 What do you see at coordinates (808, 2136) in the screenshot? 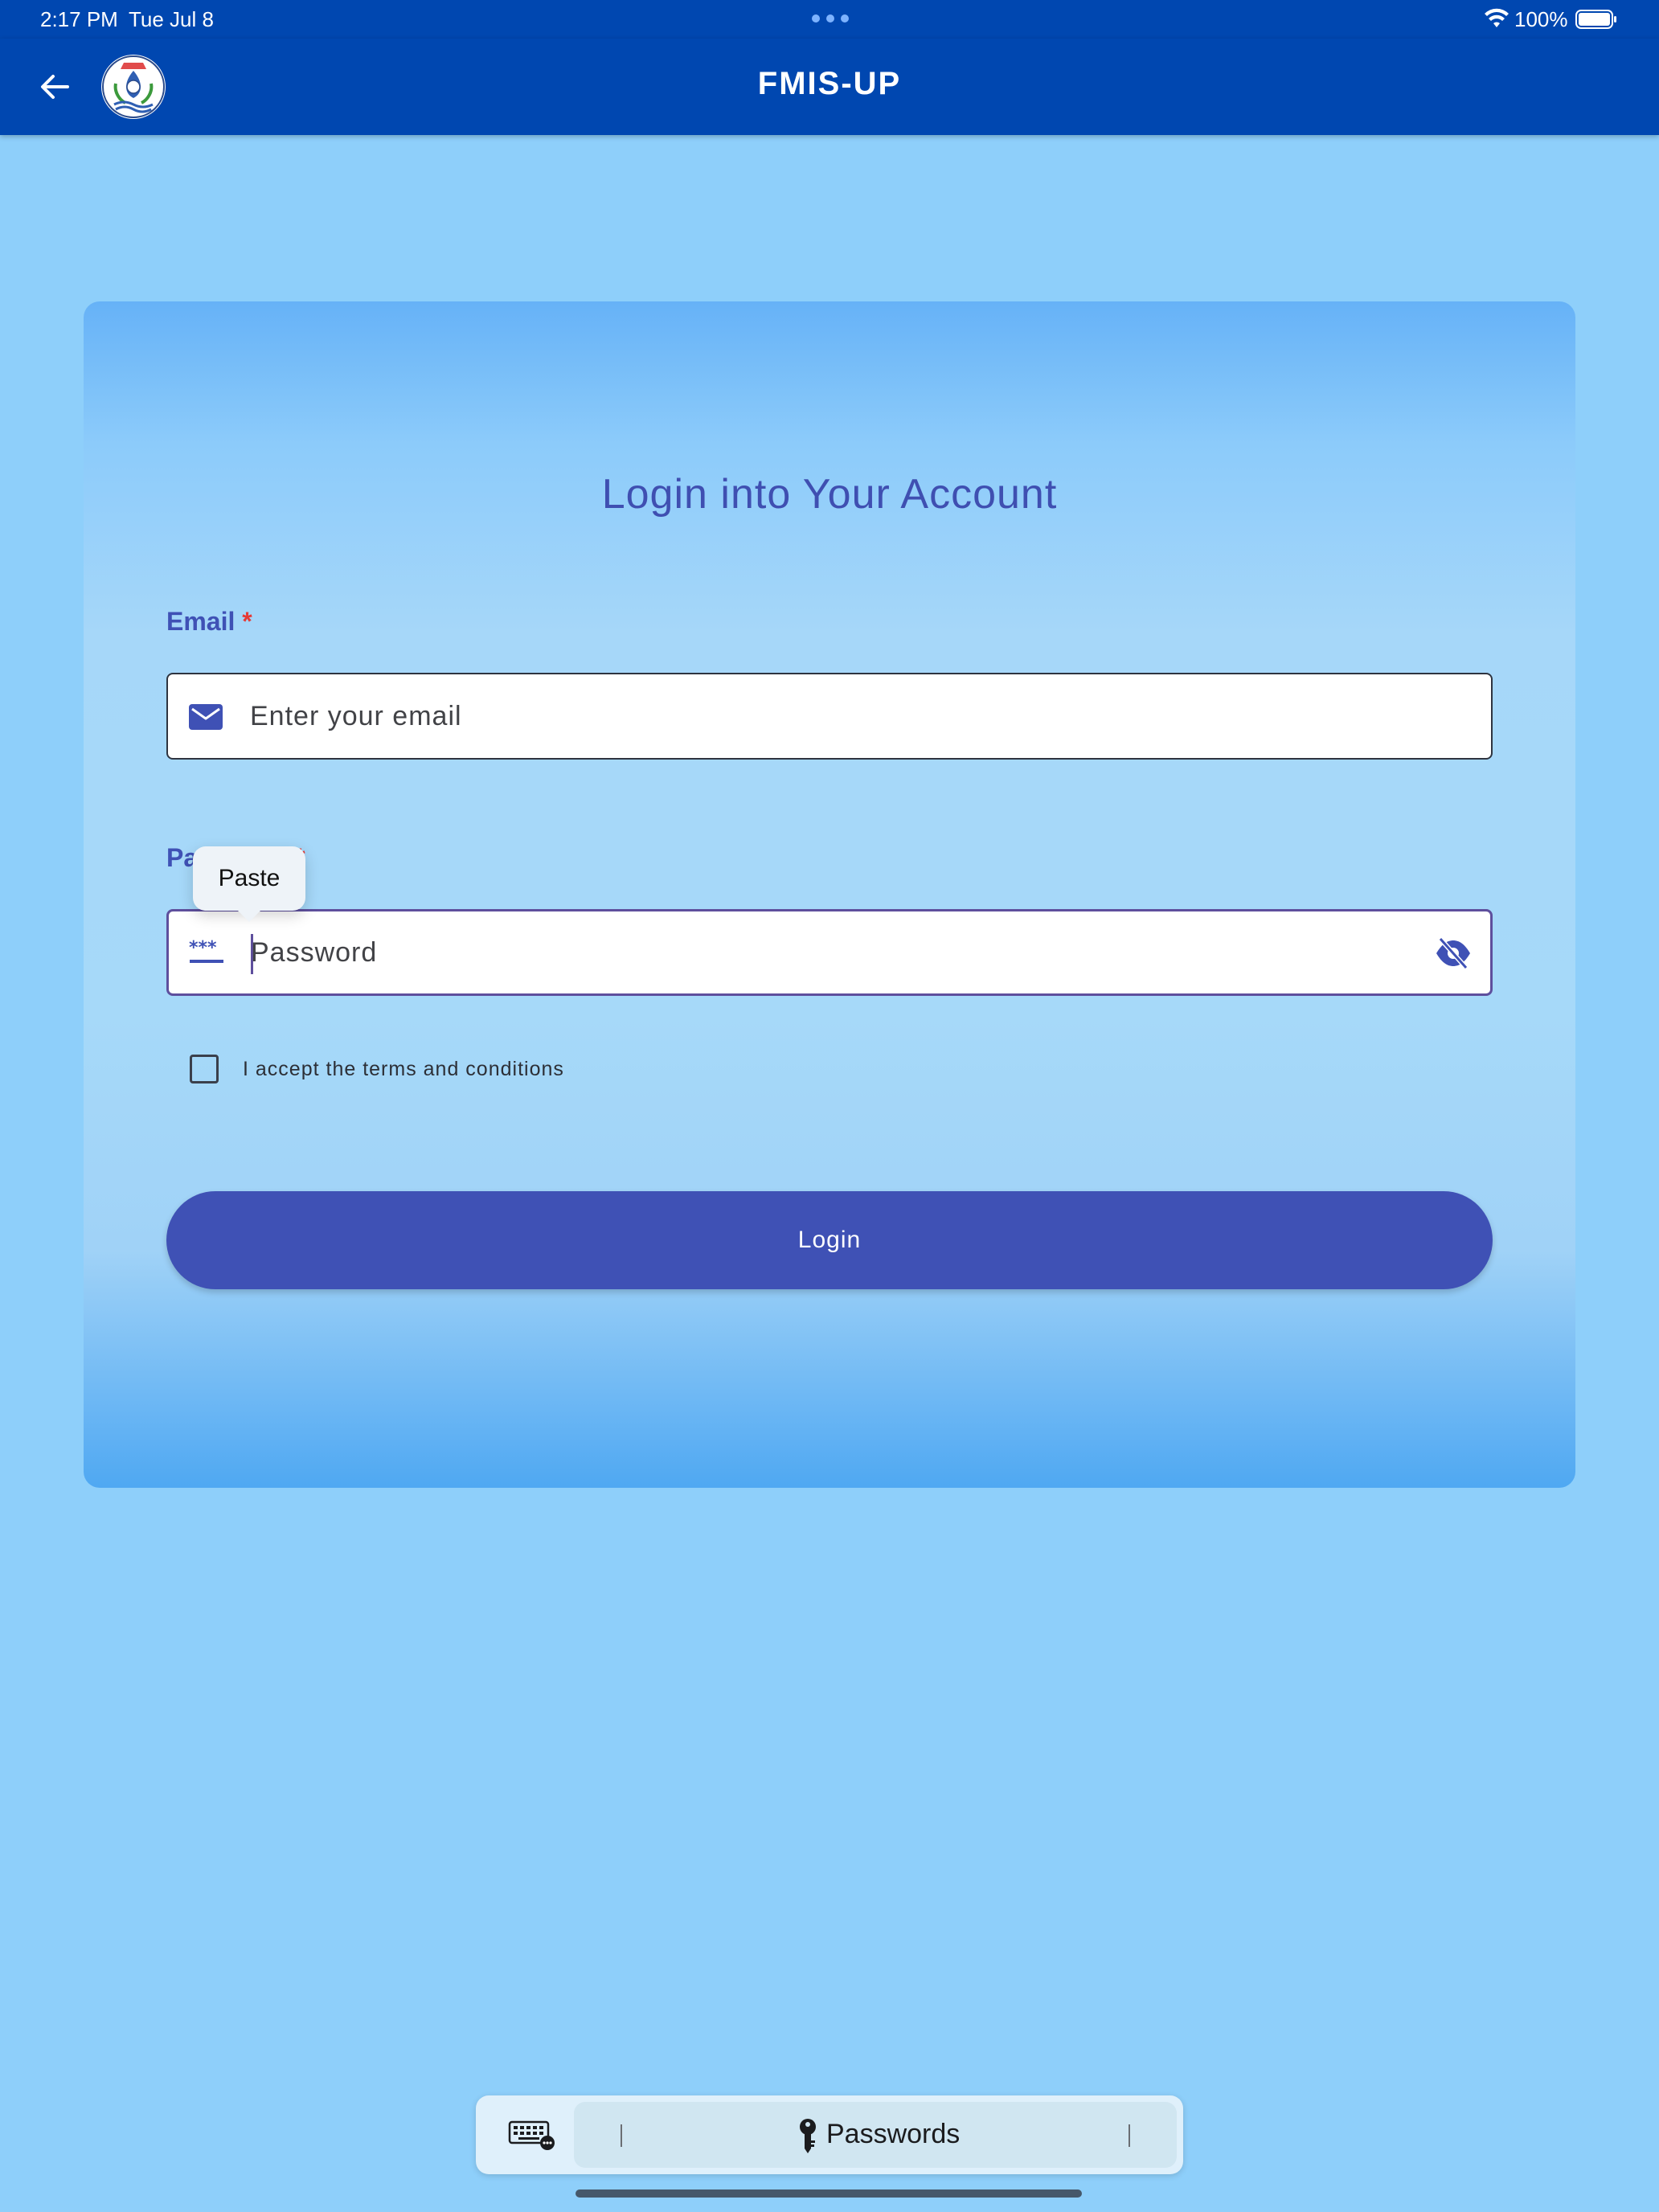
I see `key-icon` at bounding box center [808, 2136].